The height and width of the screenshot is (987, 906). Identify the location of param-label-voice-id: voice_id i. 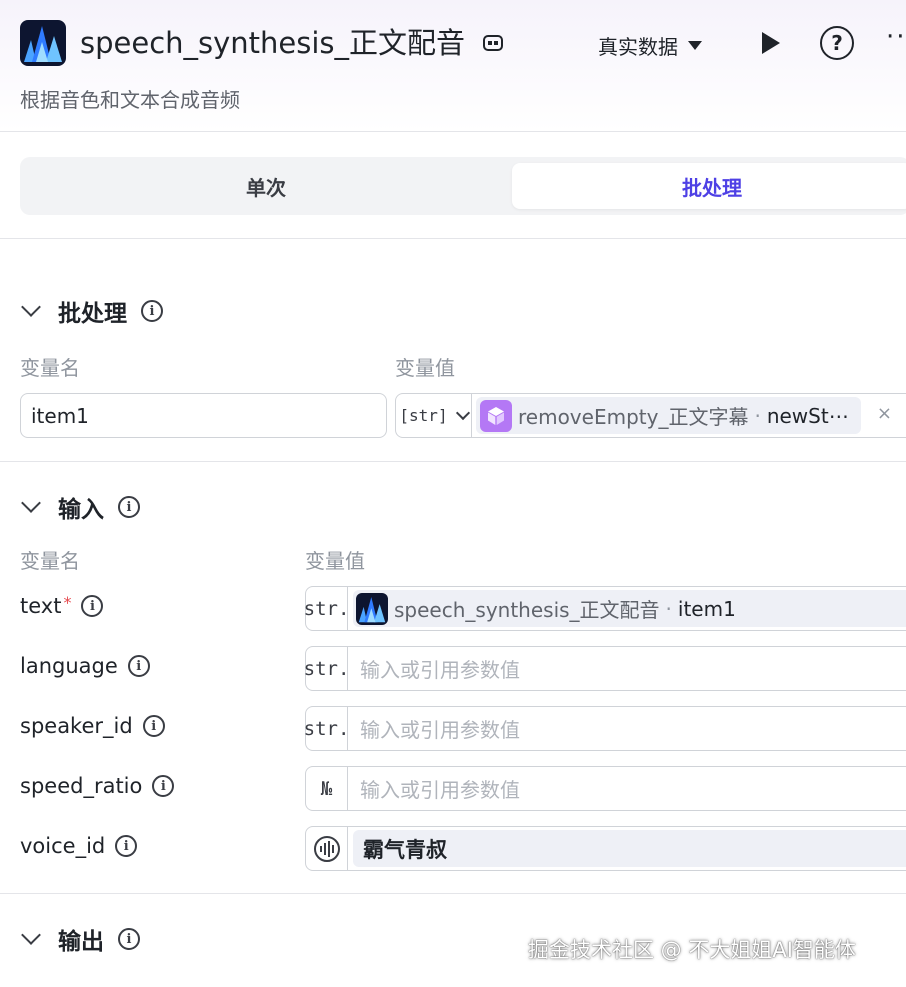
(79, 846).